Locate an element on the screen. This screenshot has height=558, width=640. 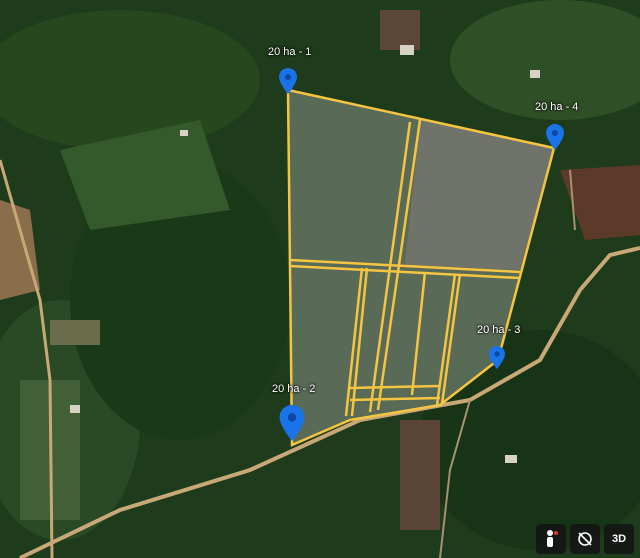
rotate-button is located at coordinates (585, 539).